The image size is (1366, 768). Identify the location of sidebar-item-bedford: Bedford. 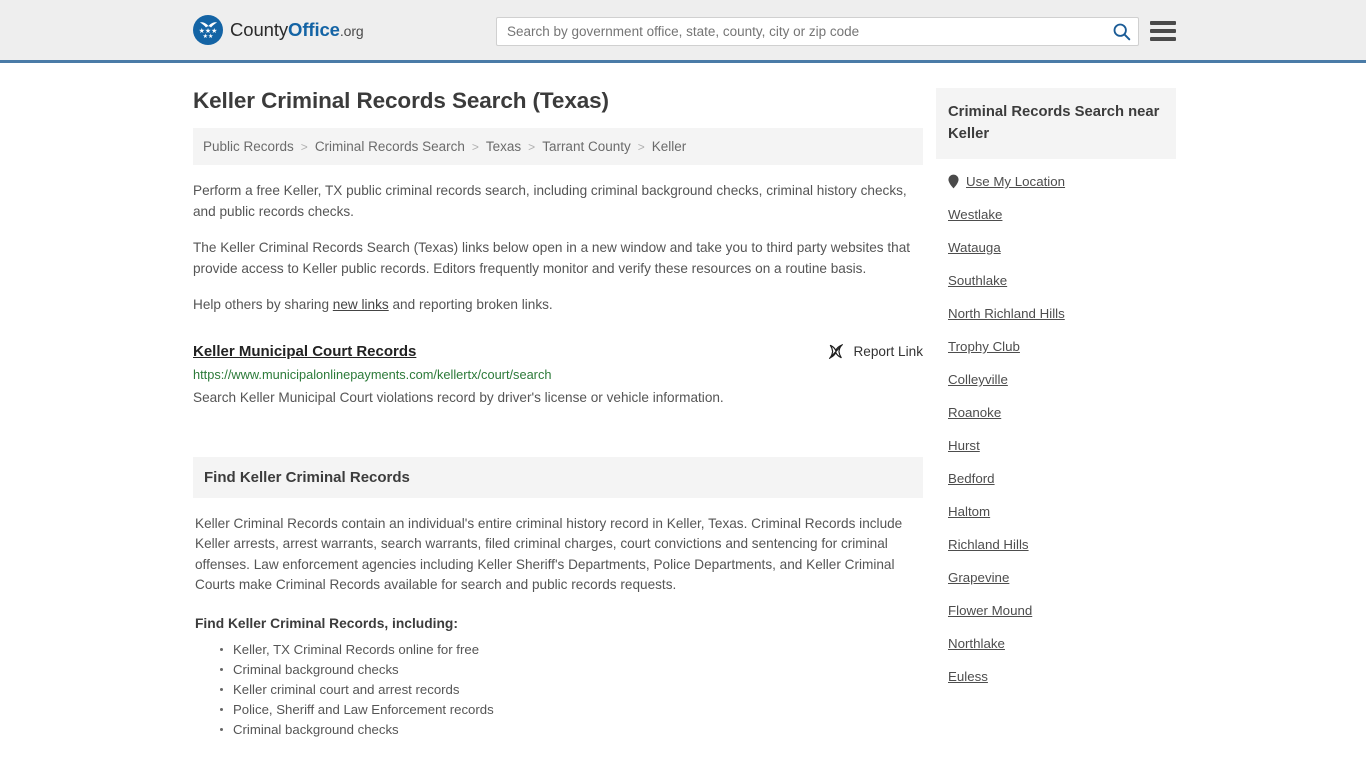
(1056, 478).